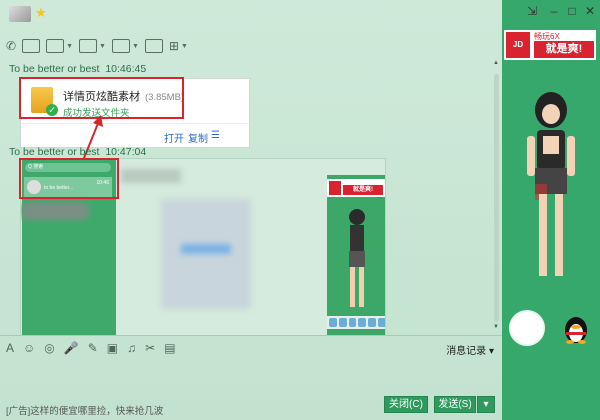 This screenshot has height=420, width=600. Describe the element at coordinates (406, 404) in the screenshot. I see `close-button: 关闭(C)` at that location.